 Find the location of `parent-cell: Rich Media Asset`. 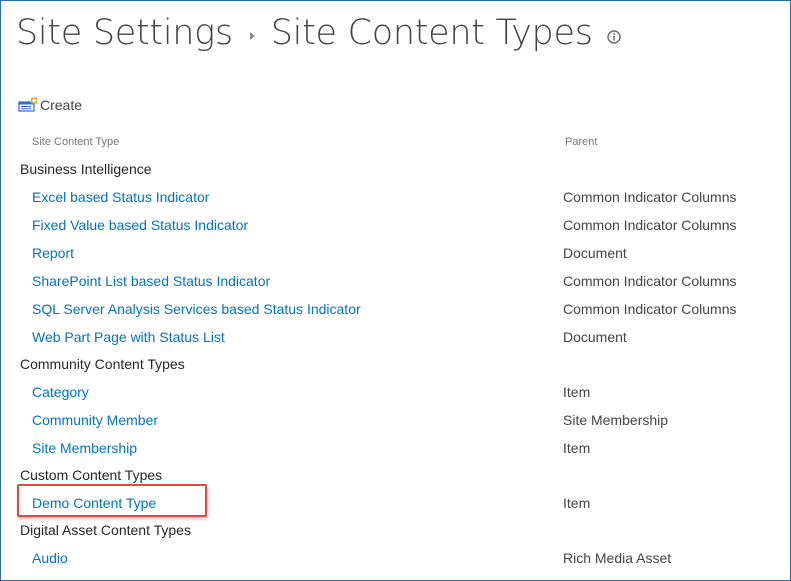

parent-cell: Rich Media Asset is located at coordinates (617, 558).